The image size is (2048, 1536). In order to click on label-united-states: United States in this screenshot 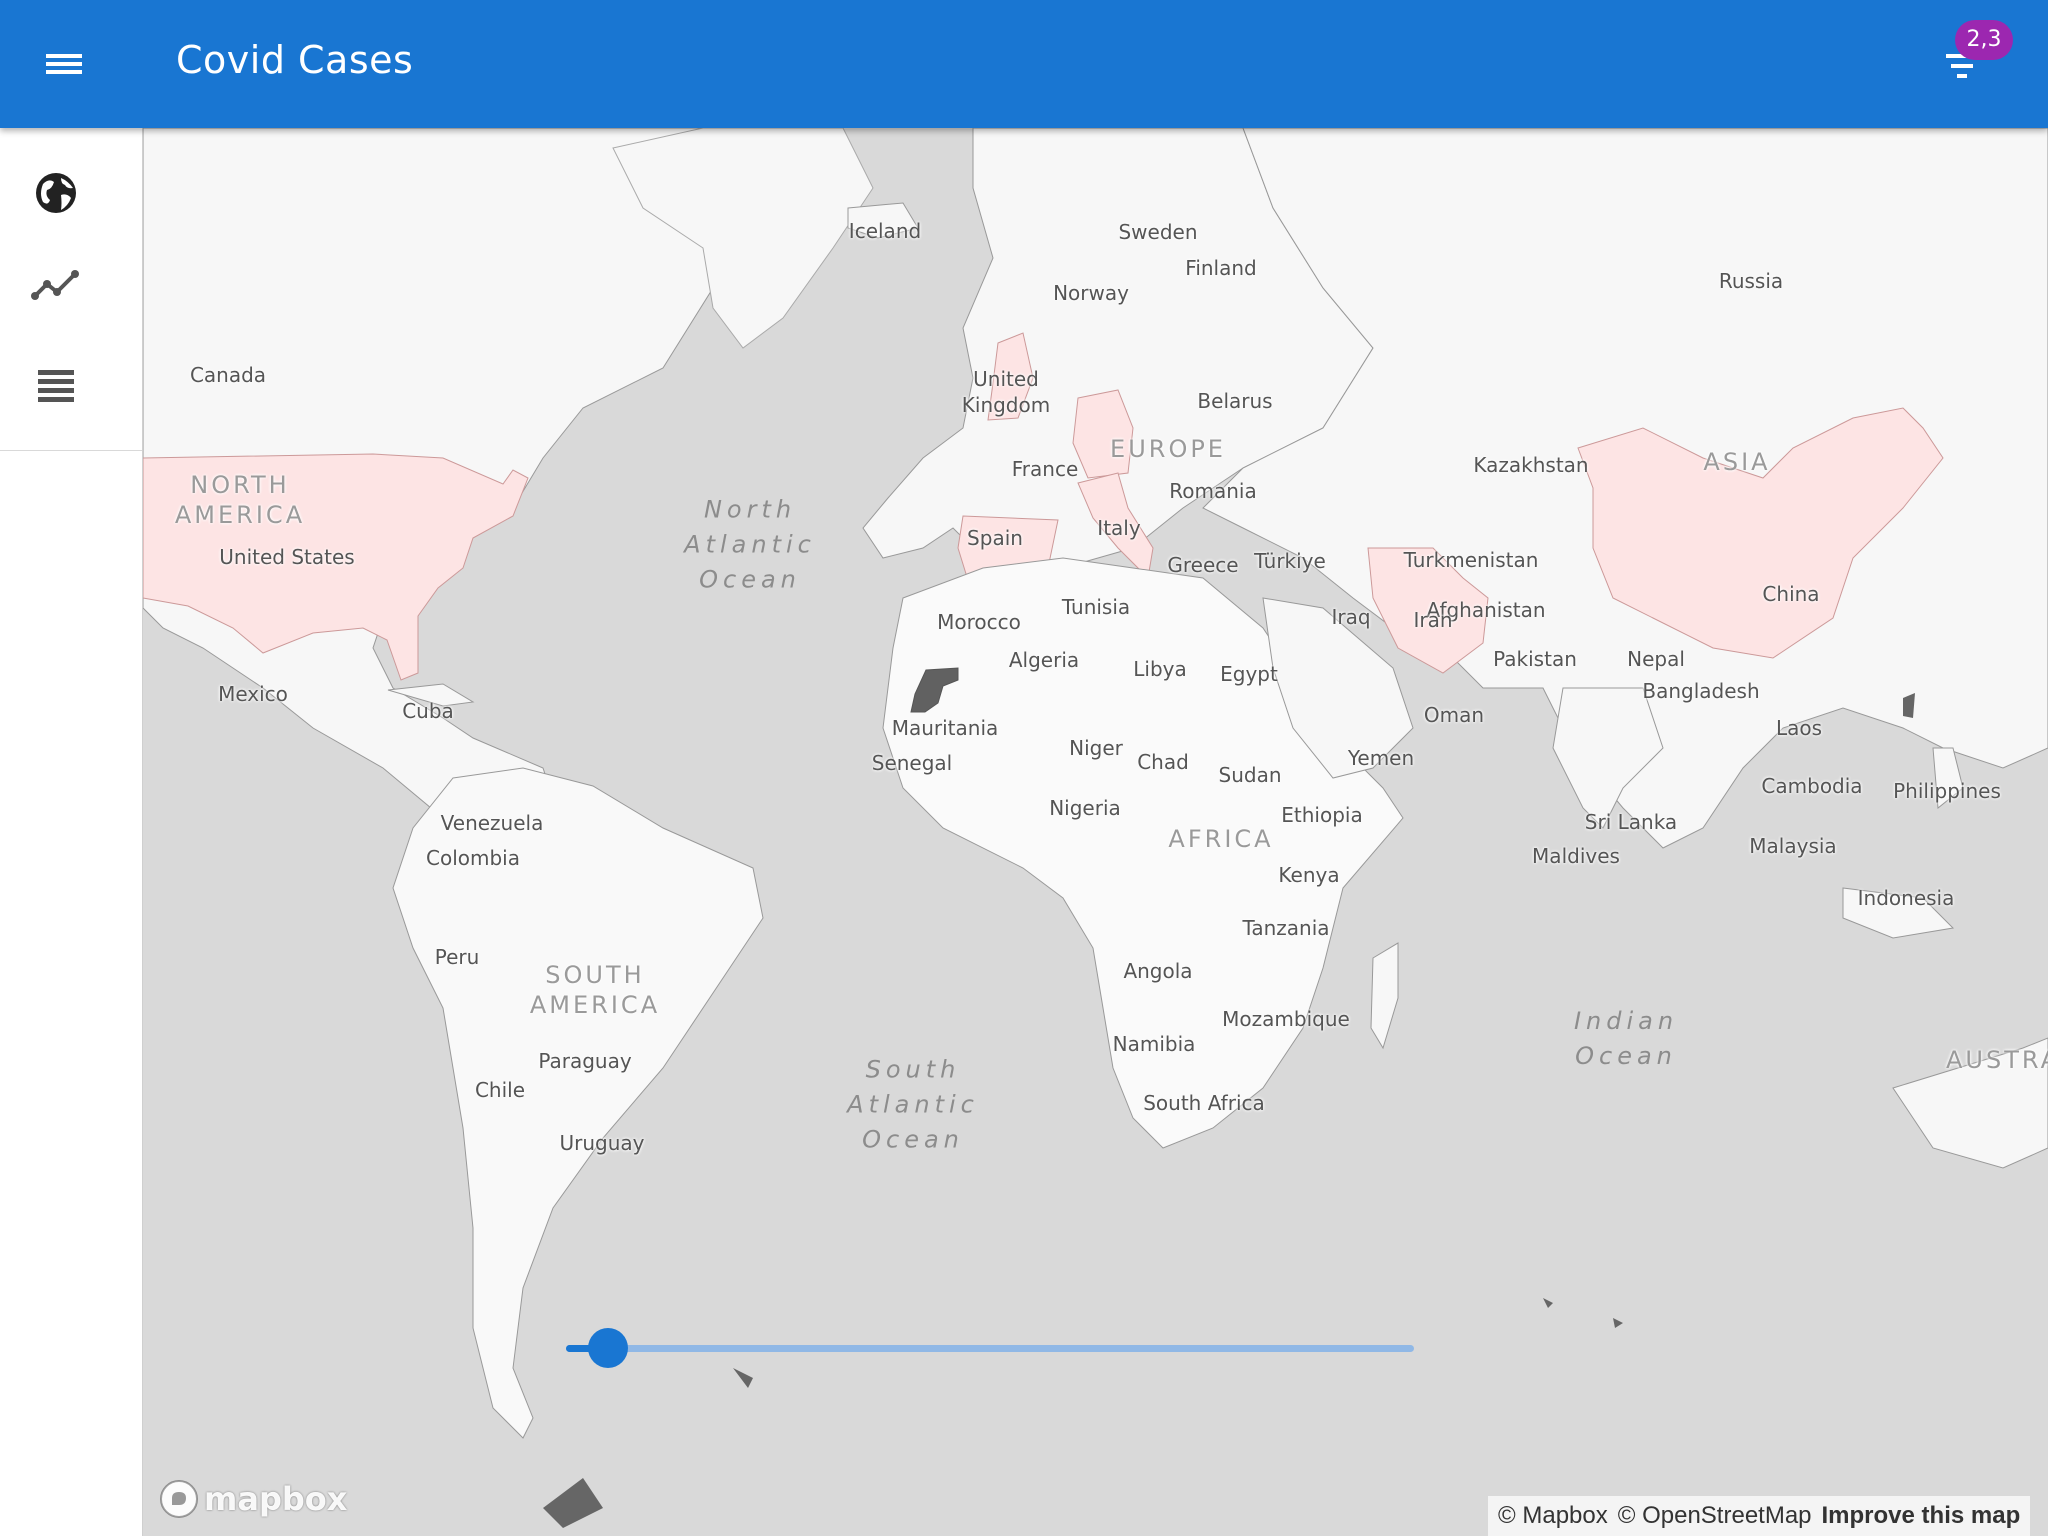, I will do `click(287, 557)`.